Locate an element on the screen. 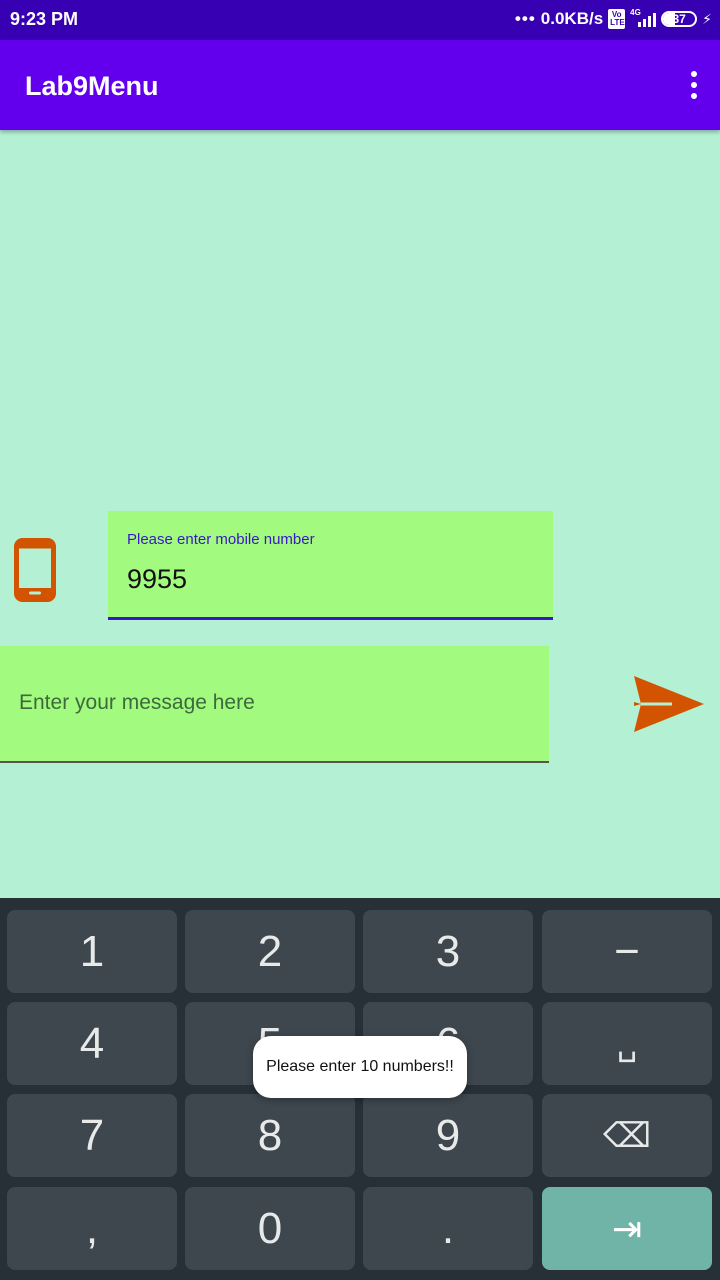  battery-level: 37 is located at coordinates (679, 19).